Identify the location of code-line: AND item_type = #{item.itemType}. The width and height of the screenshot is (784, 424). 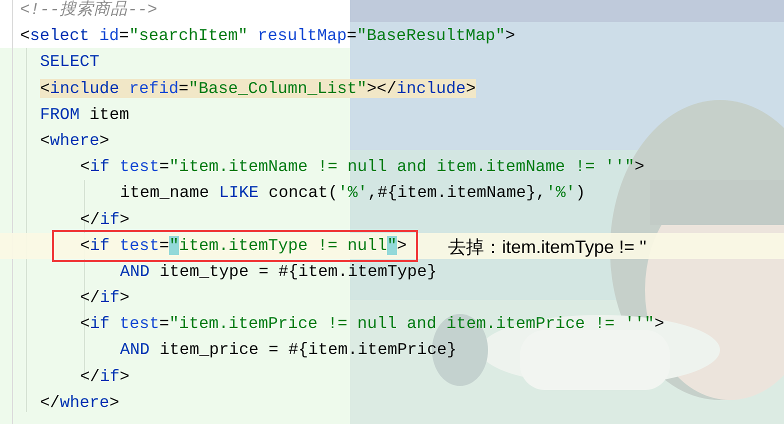
(278, 271).